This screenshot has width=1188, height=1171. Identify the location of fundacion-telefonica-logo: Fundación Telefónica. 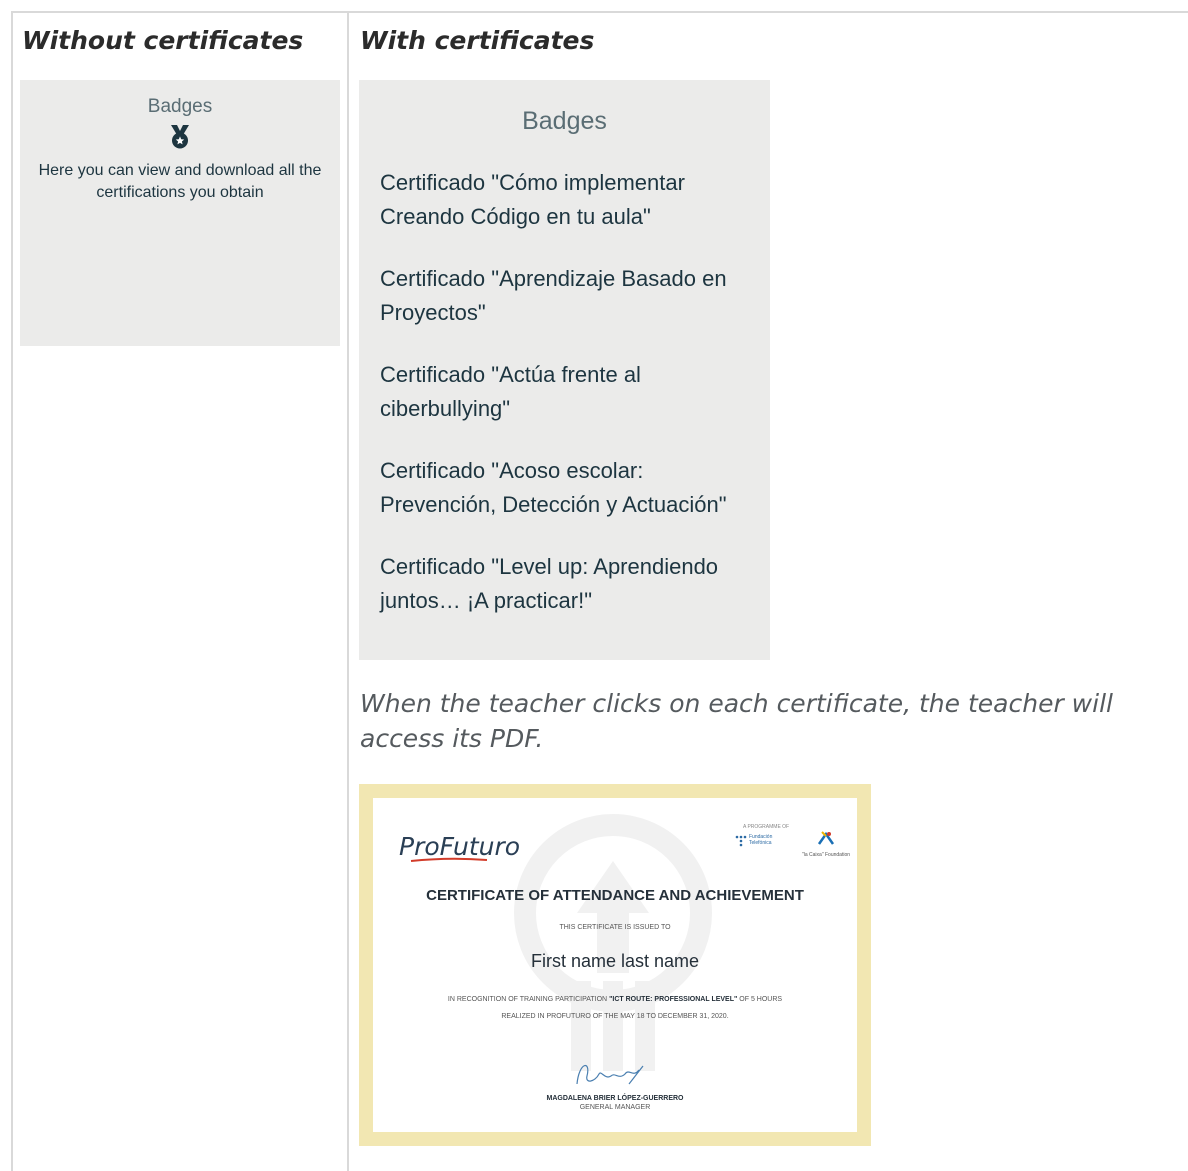
(753, 843).